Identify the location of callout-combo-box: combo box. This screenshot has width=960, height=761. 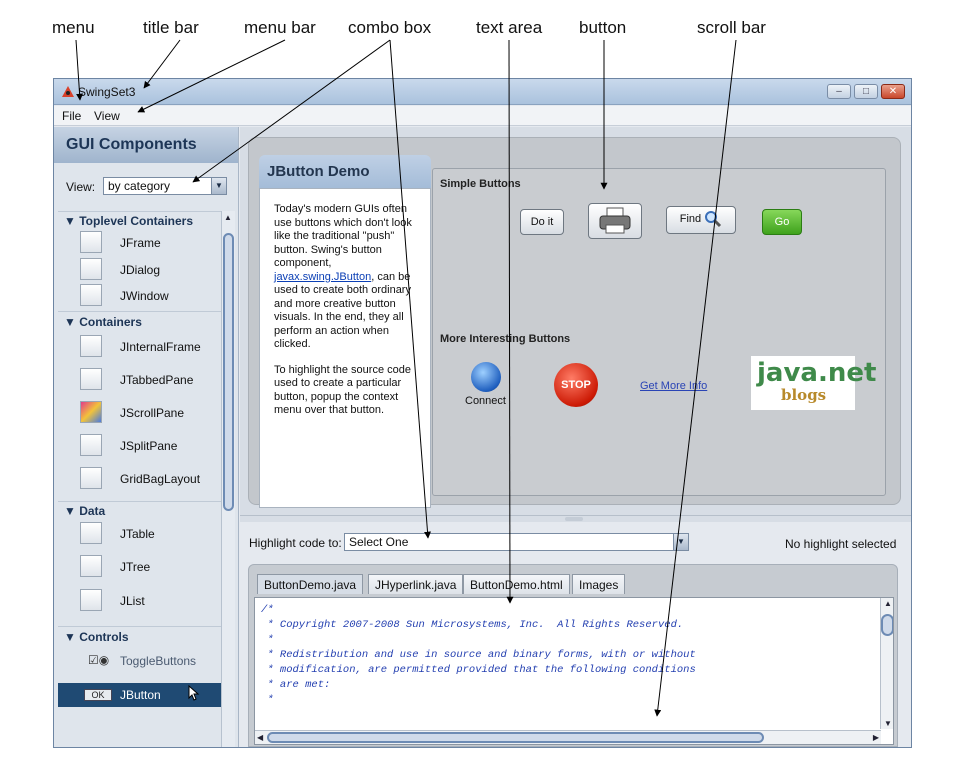
(390, 27).